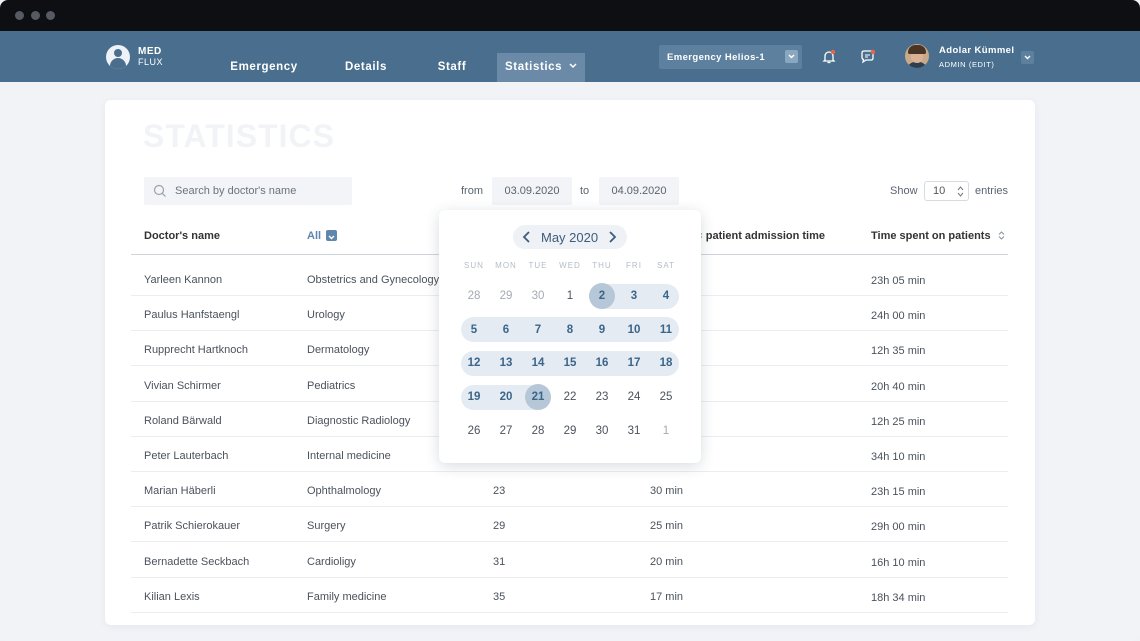 Image resolution: width=1140 pixels, height=641 pixels. What do you see at coordinates (977, 50) in the screenshot?
I see `user-name: Adolar Kümmel` at bounding box center [977, 50].